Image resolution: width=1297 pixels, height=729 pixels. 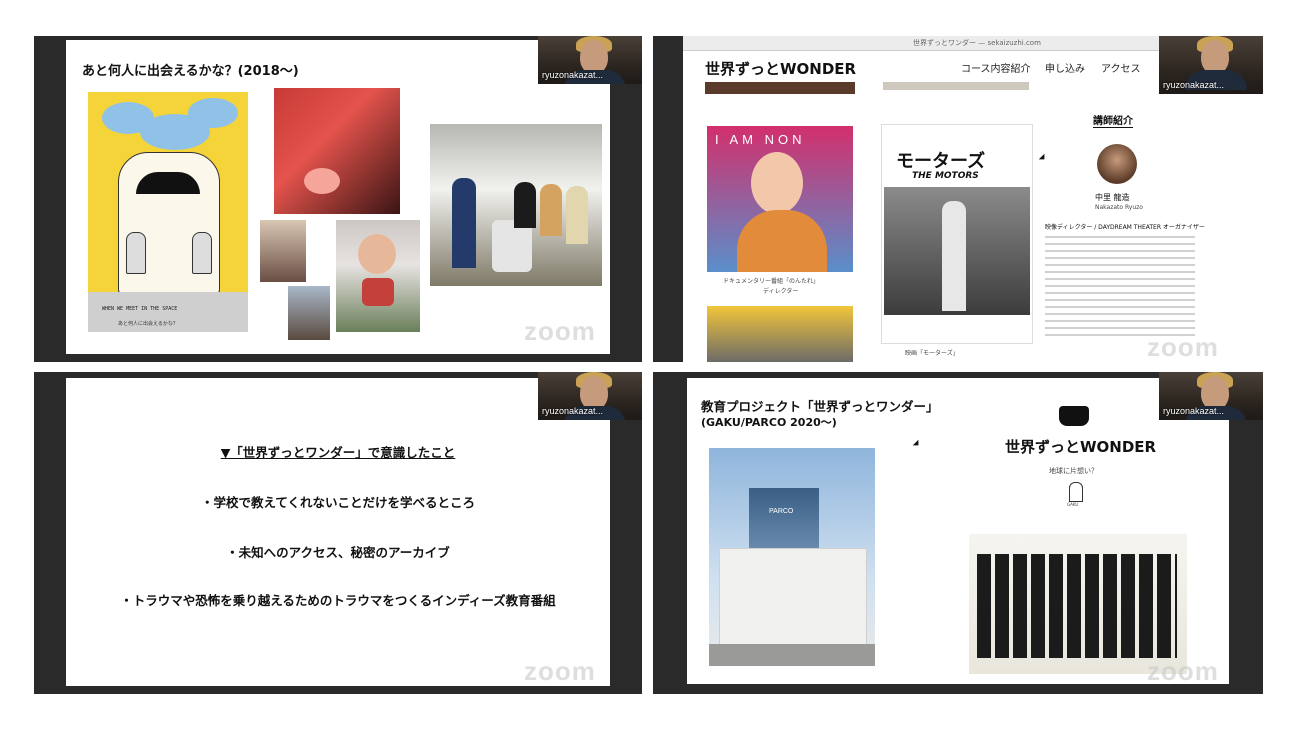 What do you see at coordinates (148, 324) in the screenshot?
I see `poster-caption: あと何人に出会えるかな？` at bounding box center [148, 324].